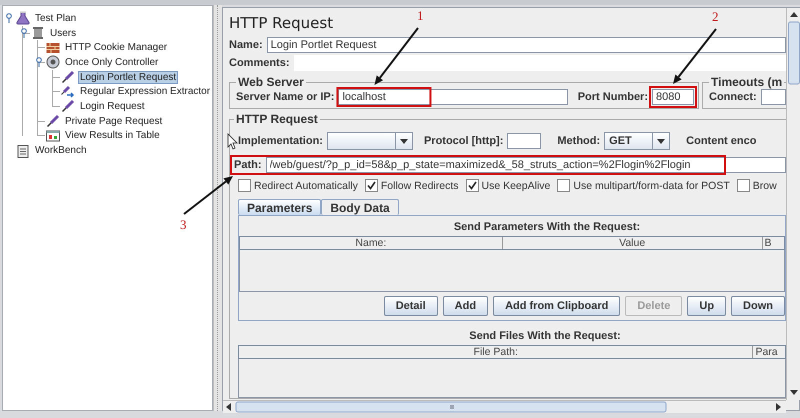 The height and width of the screenshot is (418, 800). Describe the element at coordinates (747, 82) in the screenshot. I see `group-title: Timeouts (m` at that location.